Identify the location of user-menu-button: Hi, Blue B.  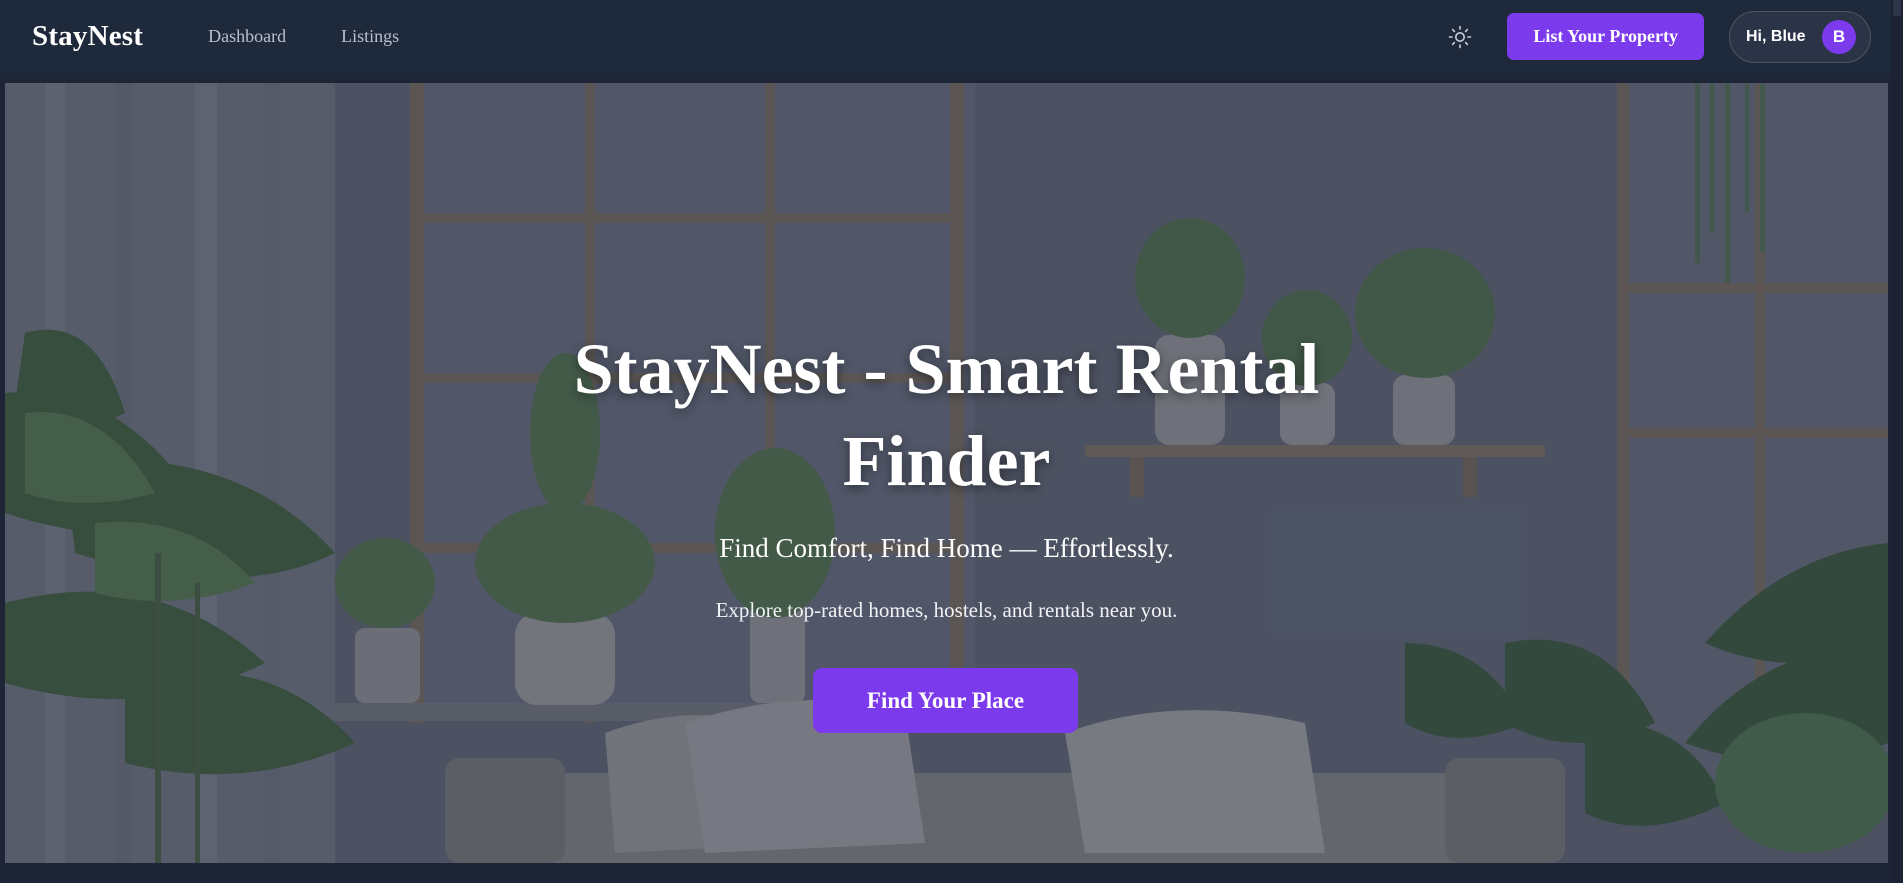
(1800, 36).